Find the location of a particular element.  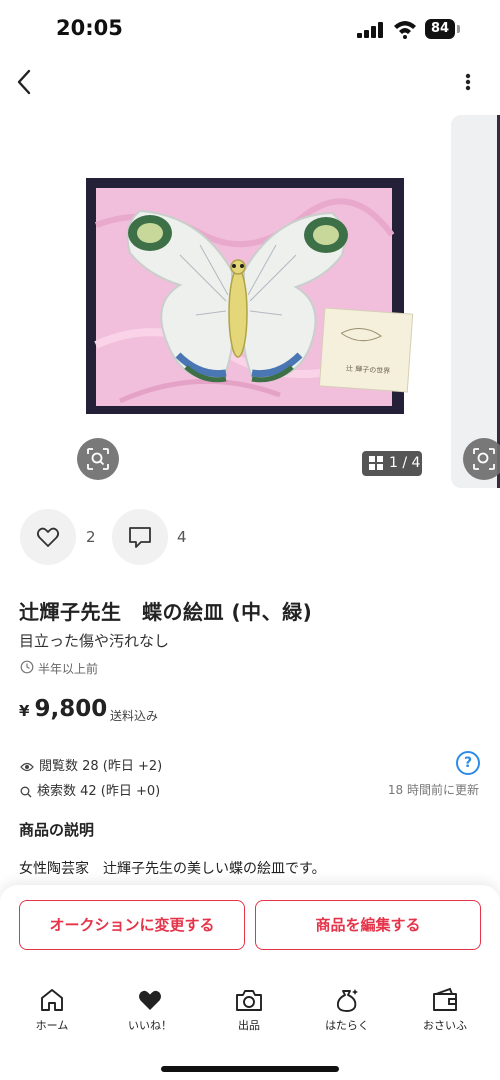

comment-button is located at coordinates (140, 537).